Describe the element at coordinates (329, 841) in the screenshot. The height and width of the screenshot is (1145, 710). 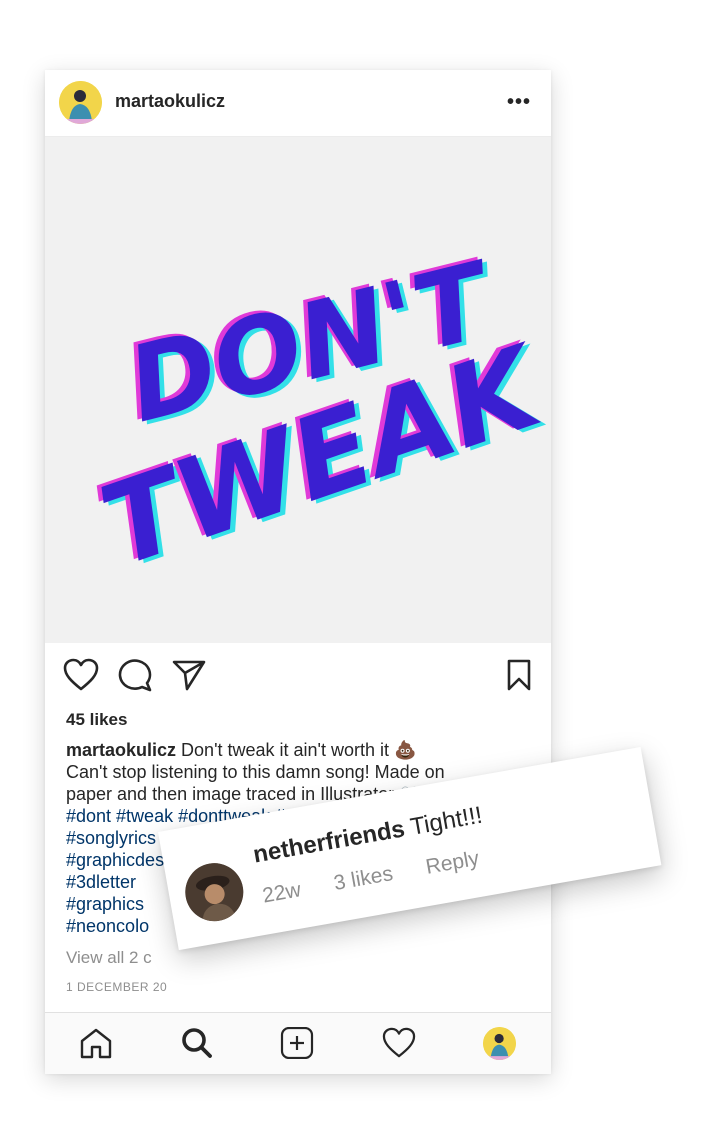
I see `commenter-username: netherfriends` at that location.